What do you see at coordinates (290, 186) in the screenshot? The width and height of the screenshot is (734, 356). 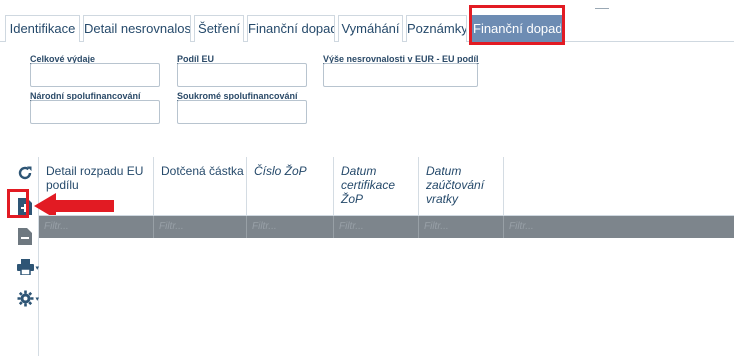 I see `column-header-cislo-zop: Číslo ŽoP` at bounding box center [290, 186].